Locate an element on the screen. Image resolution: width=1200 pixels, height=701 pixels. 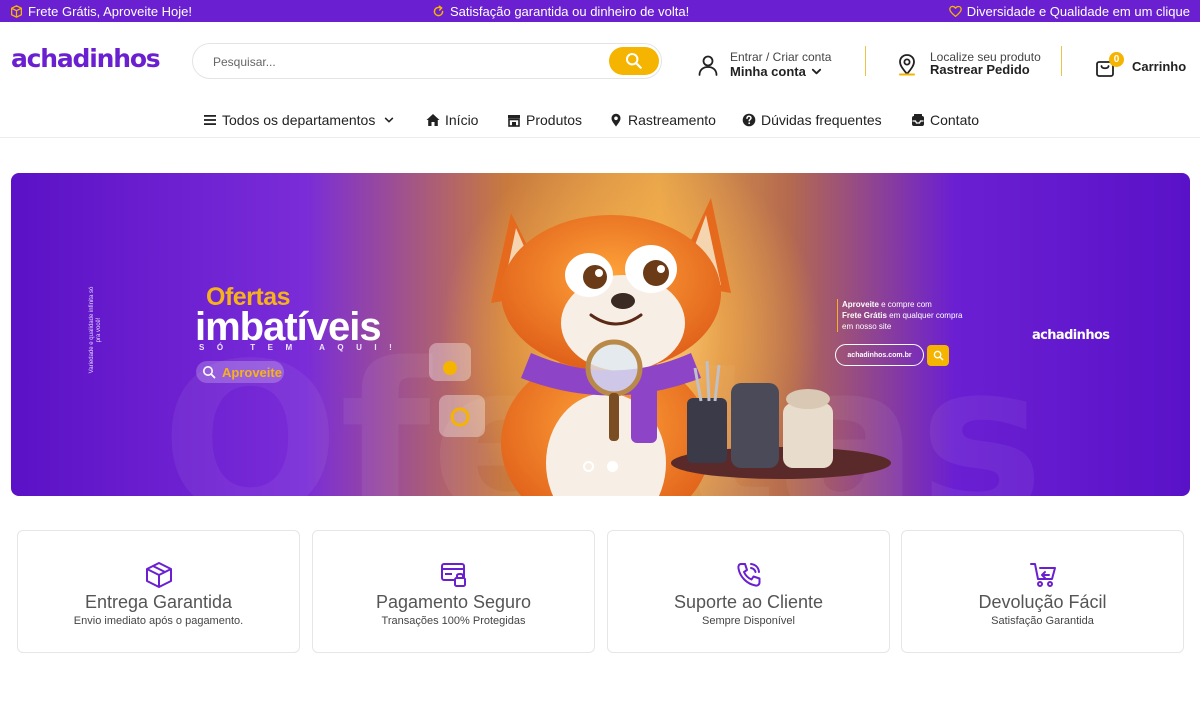
secure-payment-icon is located at coordinates (453, 575).